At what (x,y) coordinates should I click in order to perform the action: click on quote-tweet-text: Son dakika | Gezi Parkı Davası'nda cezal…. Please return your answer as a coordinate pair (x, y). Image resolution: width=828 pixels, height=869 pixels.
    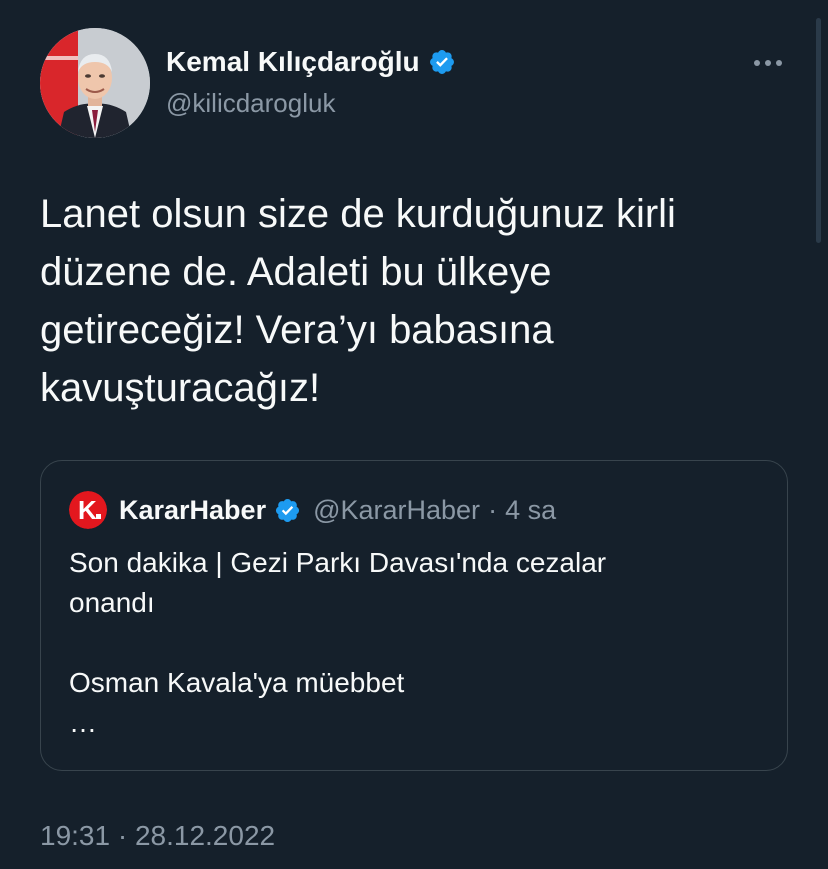
    Looking at the image, I should click on (338, 642).